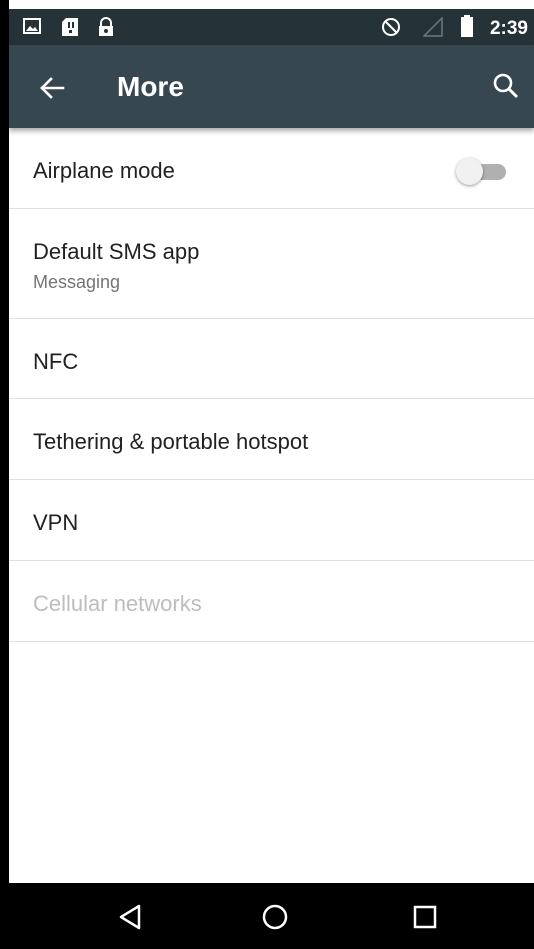 The image size is (534, 949). What do you see at coordinates (506, 86) in the screenshot?
I see `search-icon` at bounding box center [506, 86].